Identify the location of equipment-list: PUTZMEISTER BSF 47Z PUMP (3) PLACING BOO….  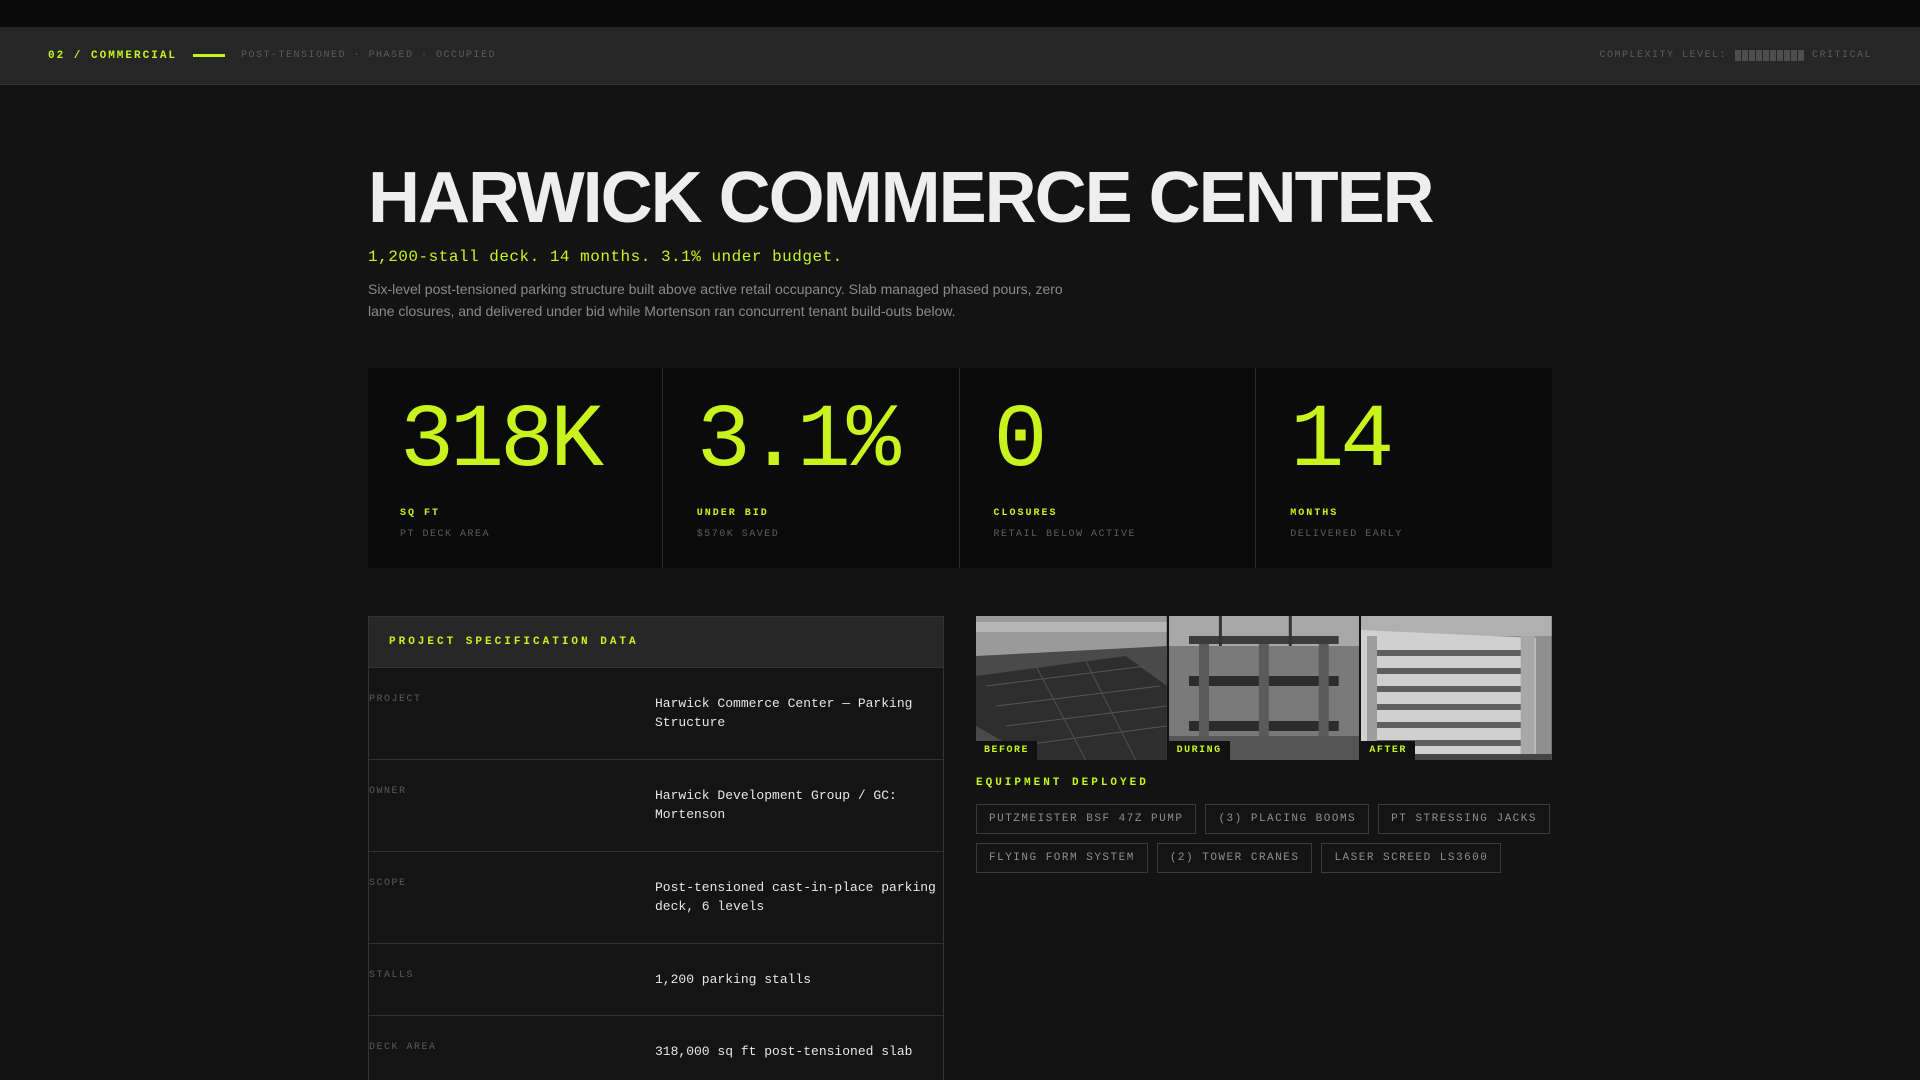
(1276, 838).